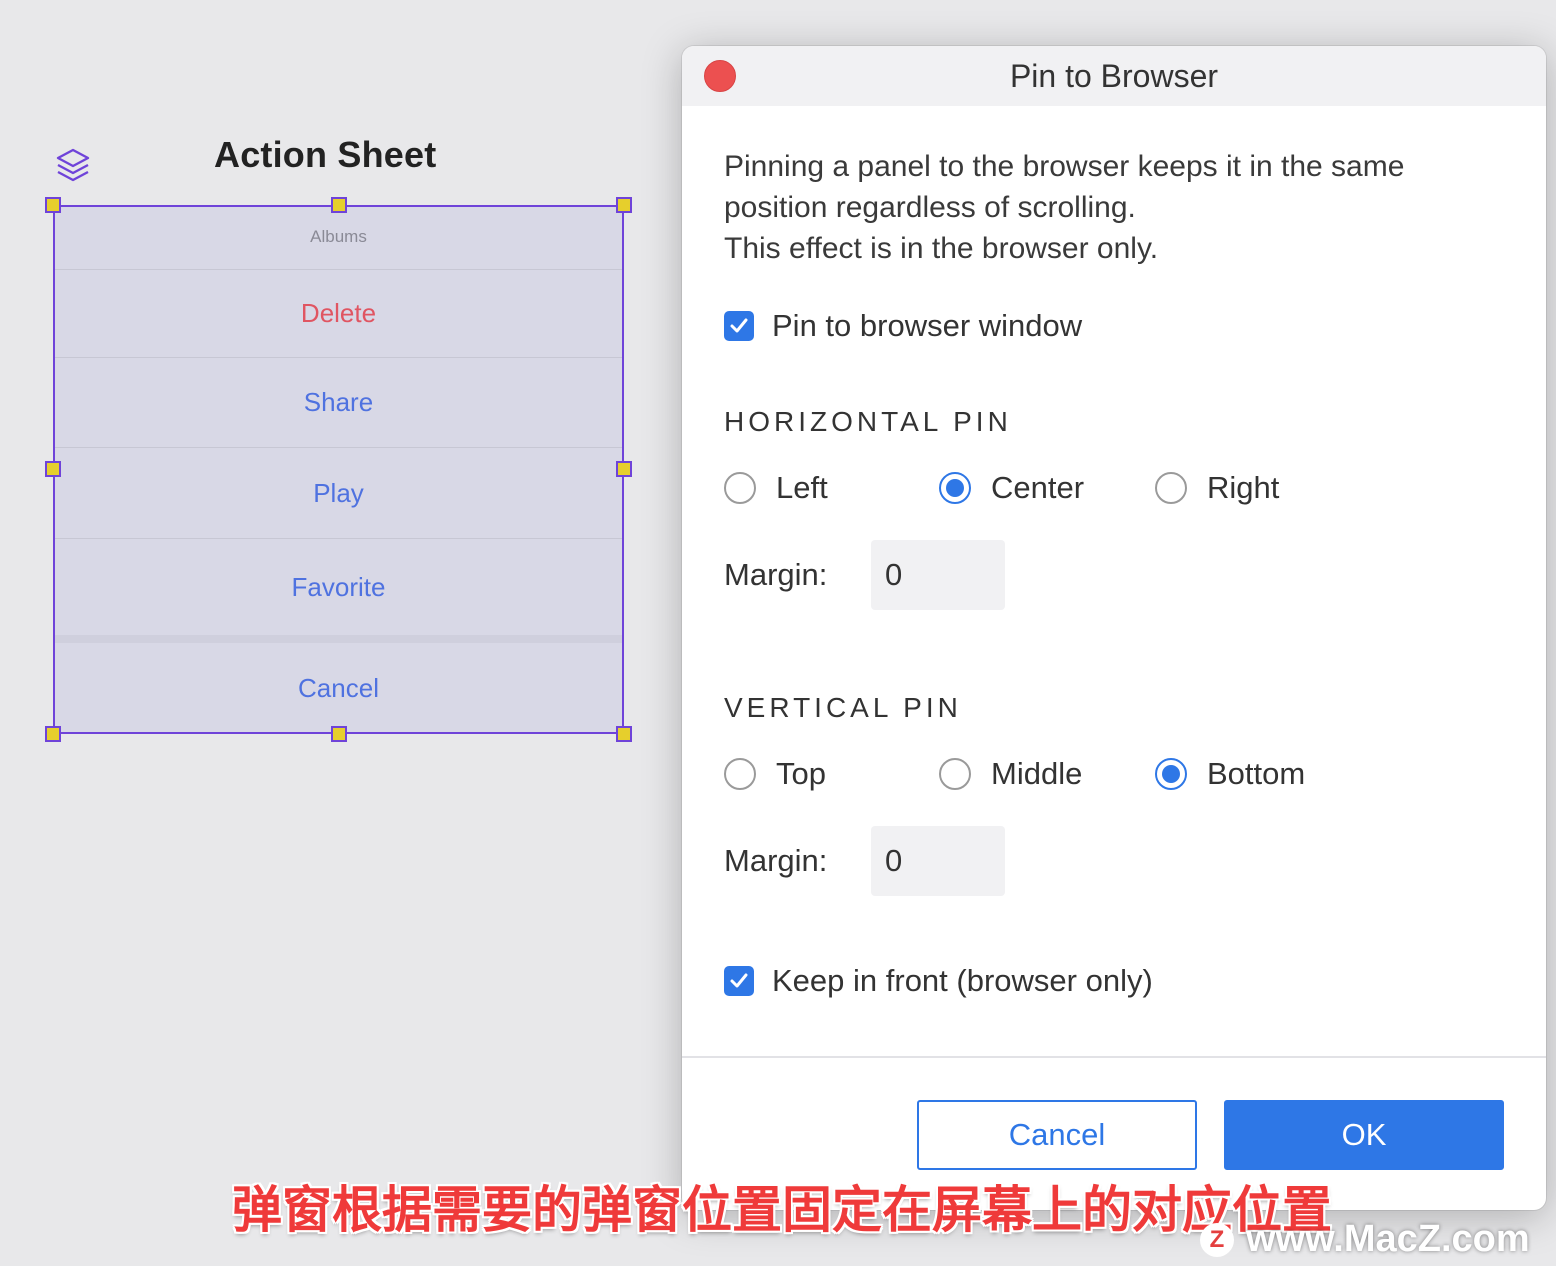  What do you see at coordinates (801, 773) in the screenshot?
I see `radio-top-label: Top` at bounding box center [801, 773].